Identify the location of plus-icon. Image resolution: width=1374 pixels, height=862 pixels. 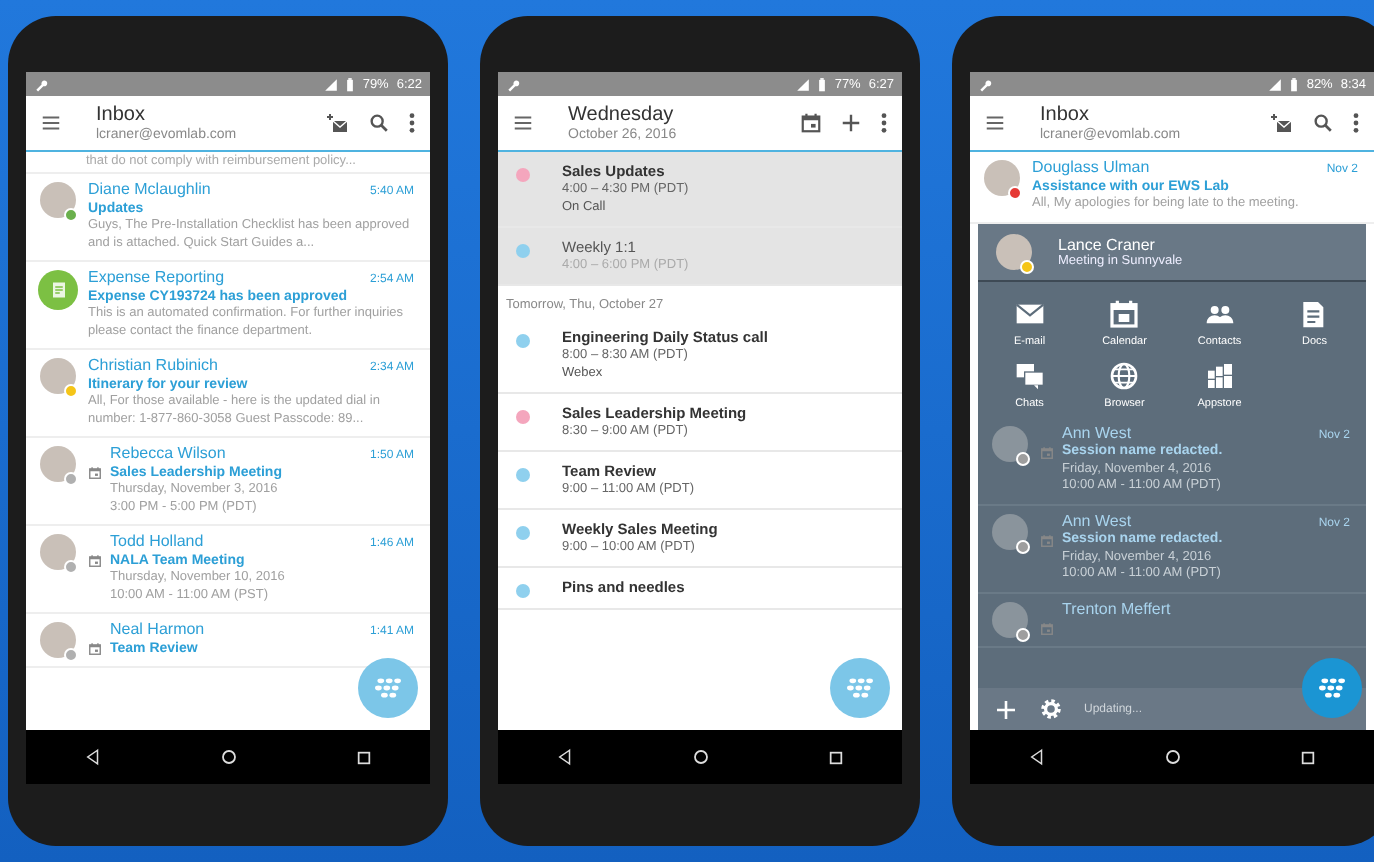
(851, 123).